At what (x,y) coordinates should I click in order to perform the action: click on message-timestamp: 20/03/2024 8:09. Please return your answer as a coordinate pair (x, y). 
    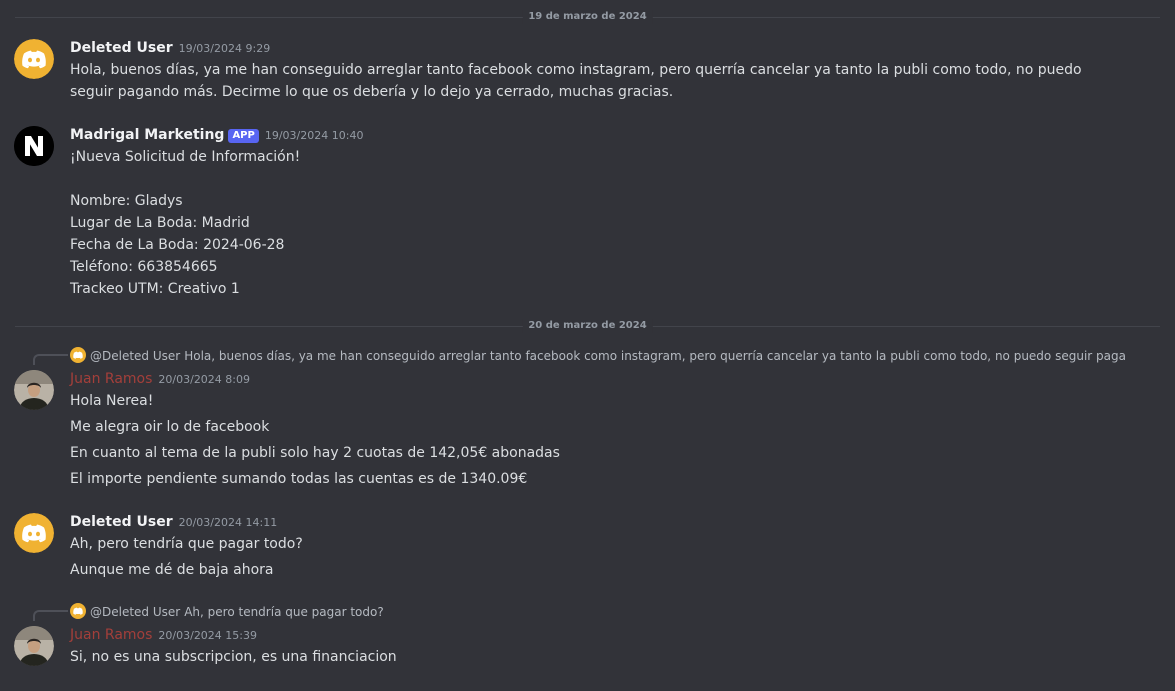
    Looking at the image, I should click on (204, 379).